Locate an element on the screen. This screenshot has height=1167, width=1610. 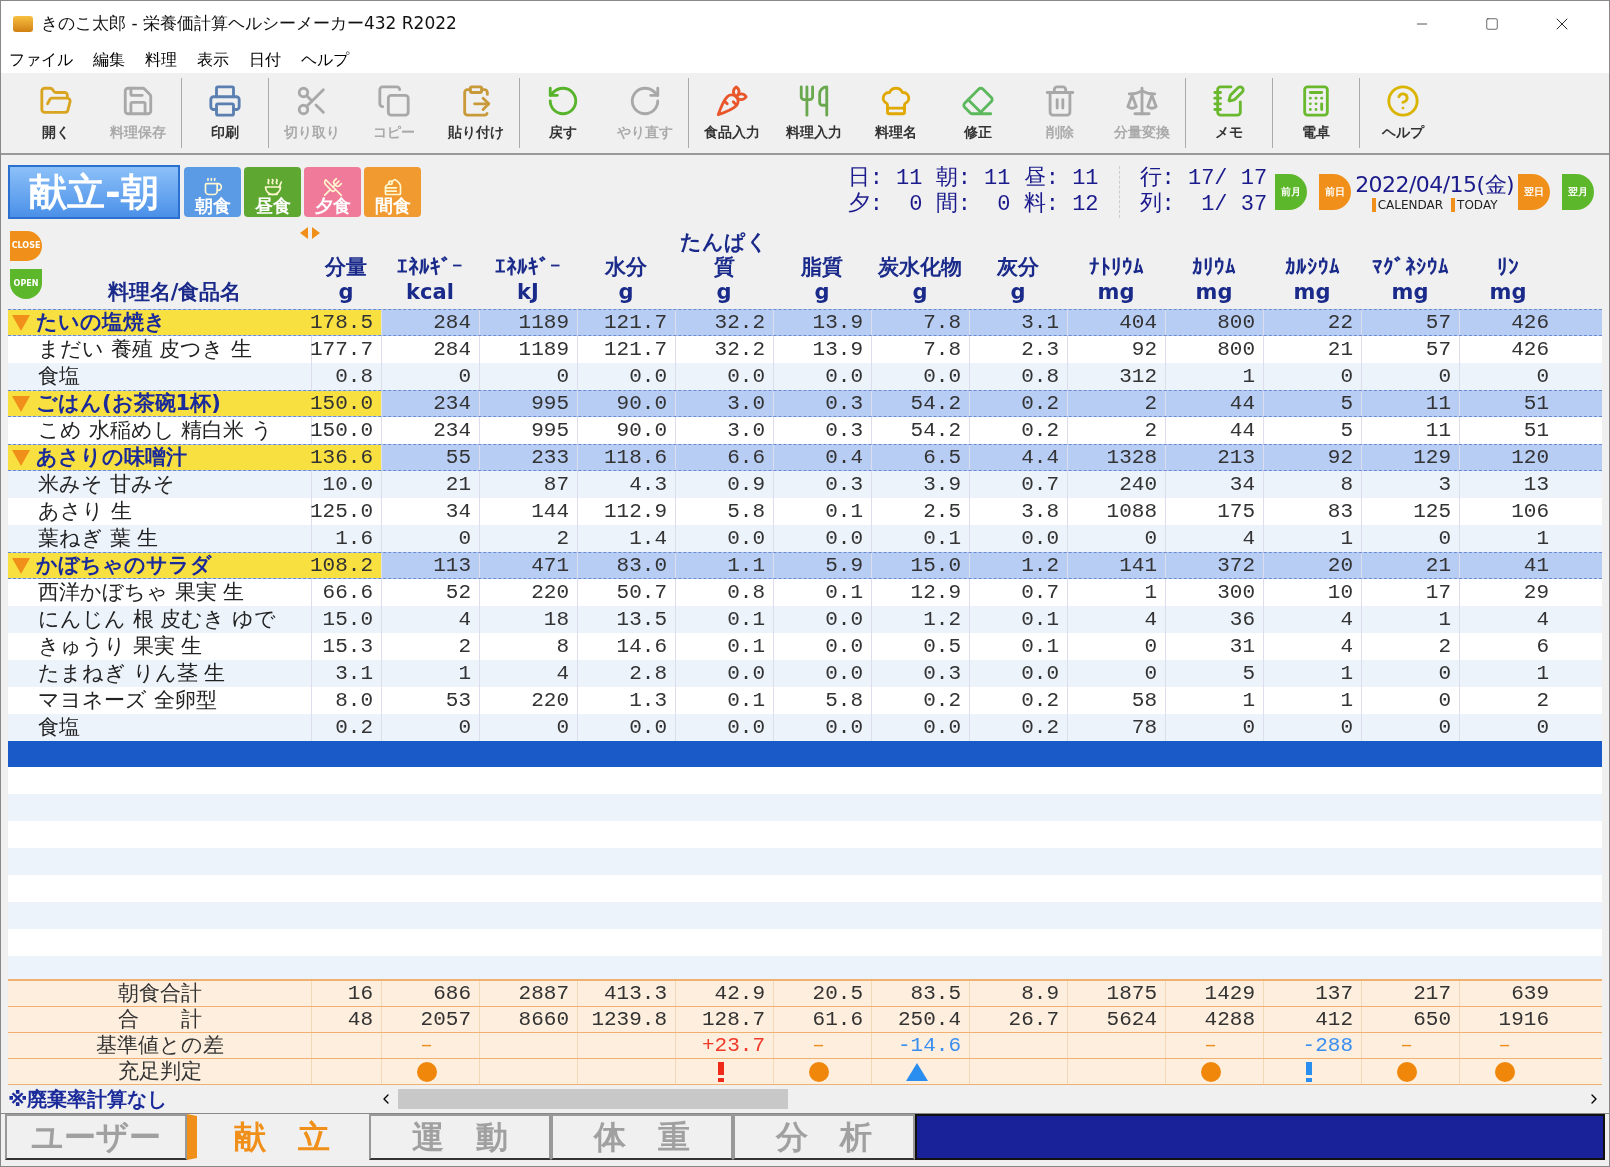
table-cell: 113 is located at coordinates (430, 565).